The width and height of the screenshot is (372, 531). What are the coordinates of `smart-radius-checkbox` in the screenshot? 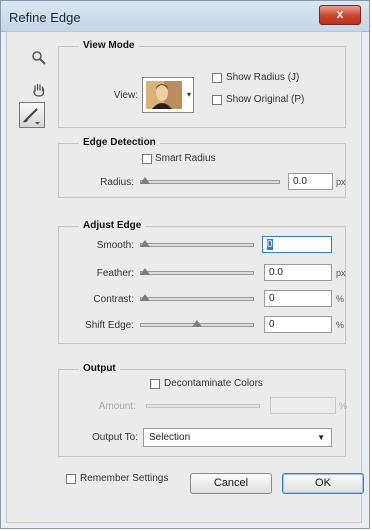 It's located at (147, 159).